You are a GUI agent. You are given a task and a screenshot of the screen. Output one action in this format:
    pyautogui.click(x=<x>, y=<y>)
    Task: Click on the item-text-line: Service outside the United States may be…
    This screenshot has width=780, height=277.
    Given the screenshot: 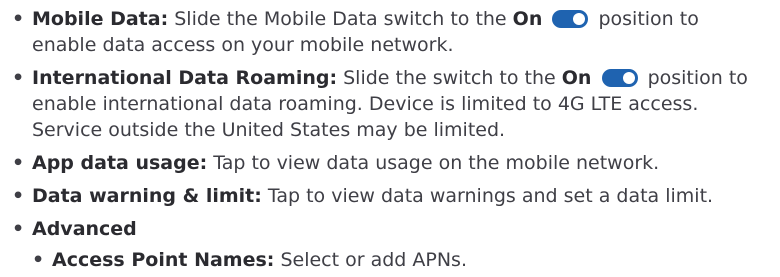 What is the action you would take?
    pyautogui.click(x=269, y=130)
    